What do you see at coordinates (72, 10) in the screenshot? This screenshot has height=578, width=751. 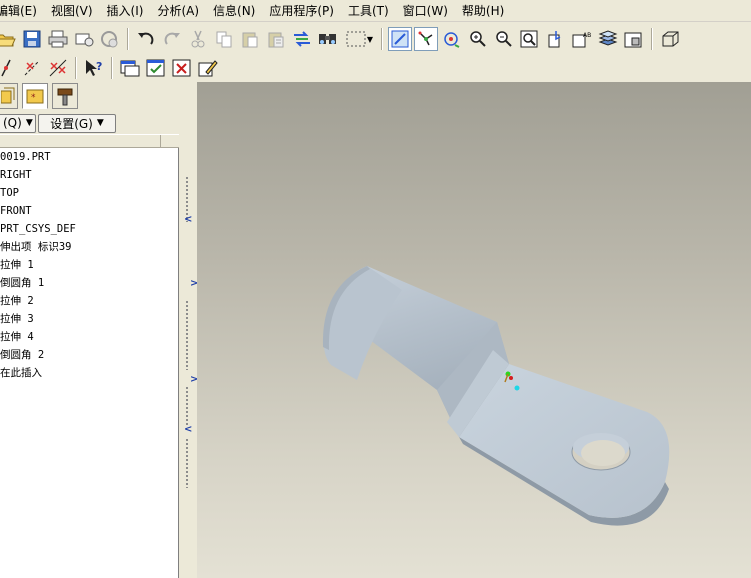 I see `menu-item: 视图(V)` at bounding box center [72, 10].